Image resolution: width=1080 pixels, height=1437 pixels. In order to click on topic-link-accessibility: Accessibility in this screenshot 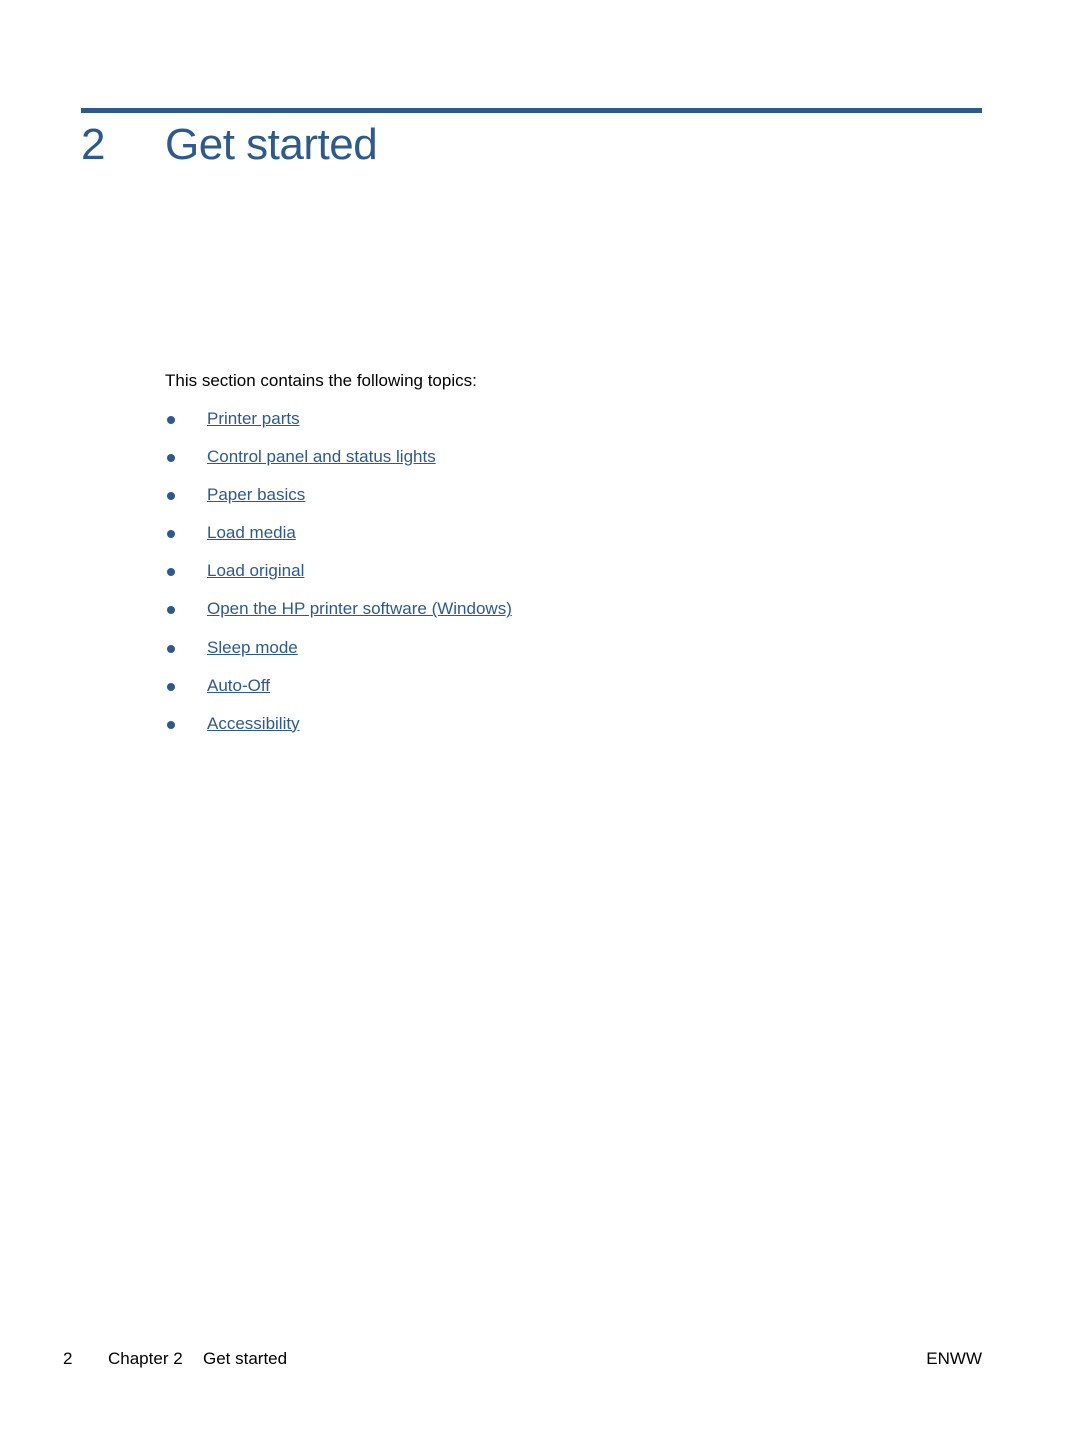, I will do `click(253, 724)`.